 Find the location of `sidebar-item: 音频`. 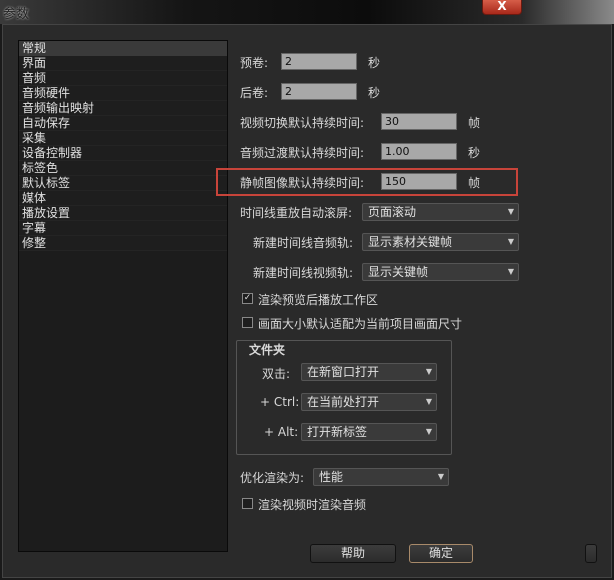

sidebar-item: 音频 is located at coordinates (123, 78).